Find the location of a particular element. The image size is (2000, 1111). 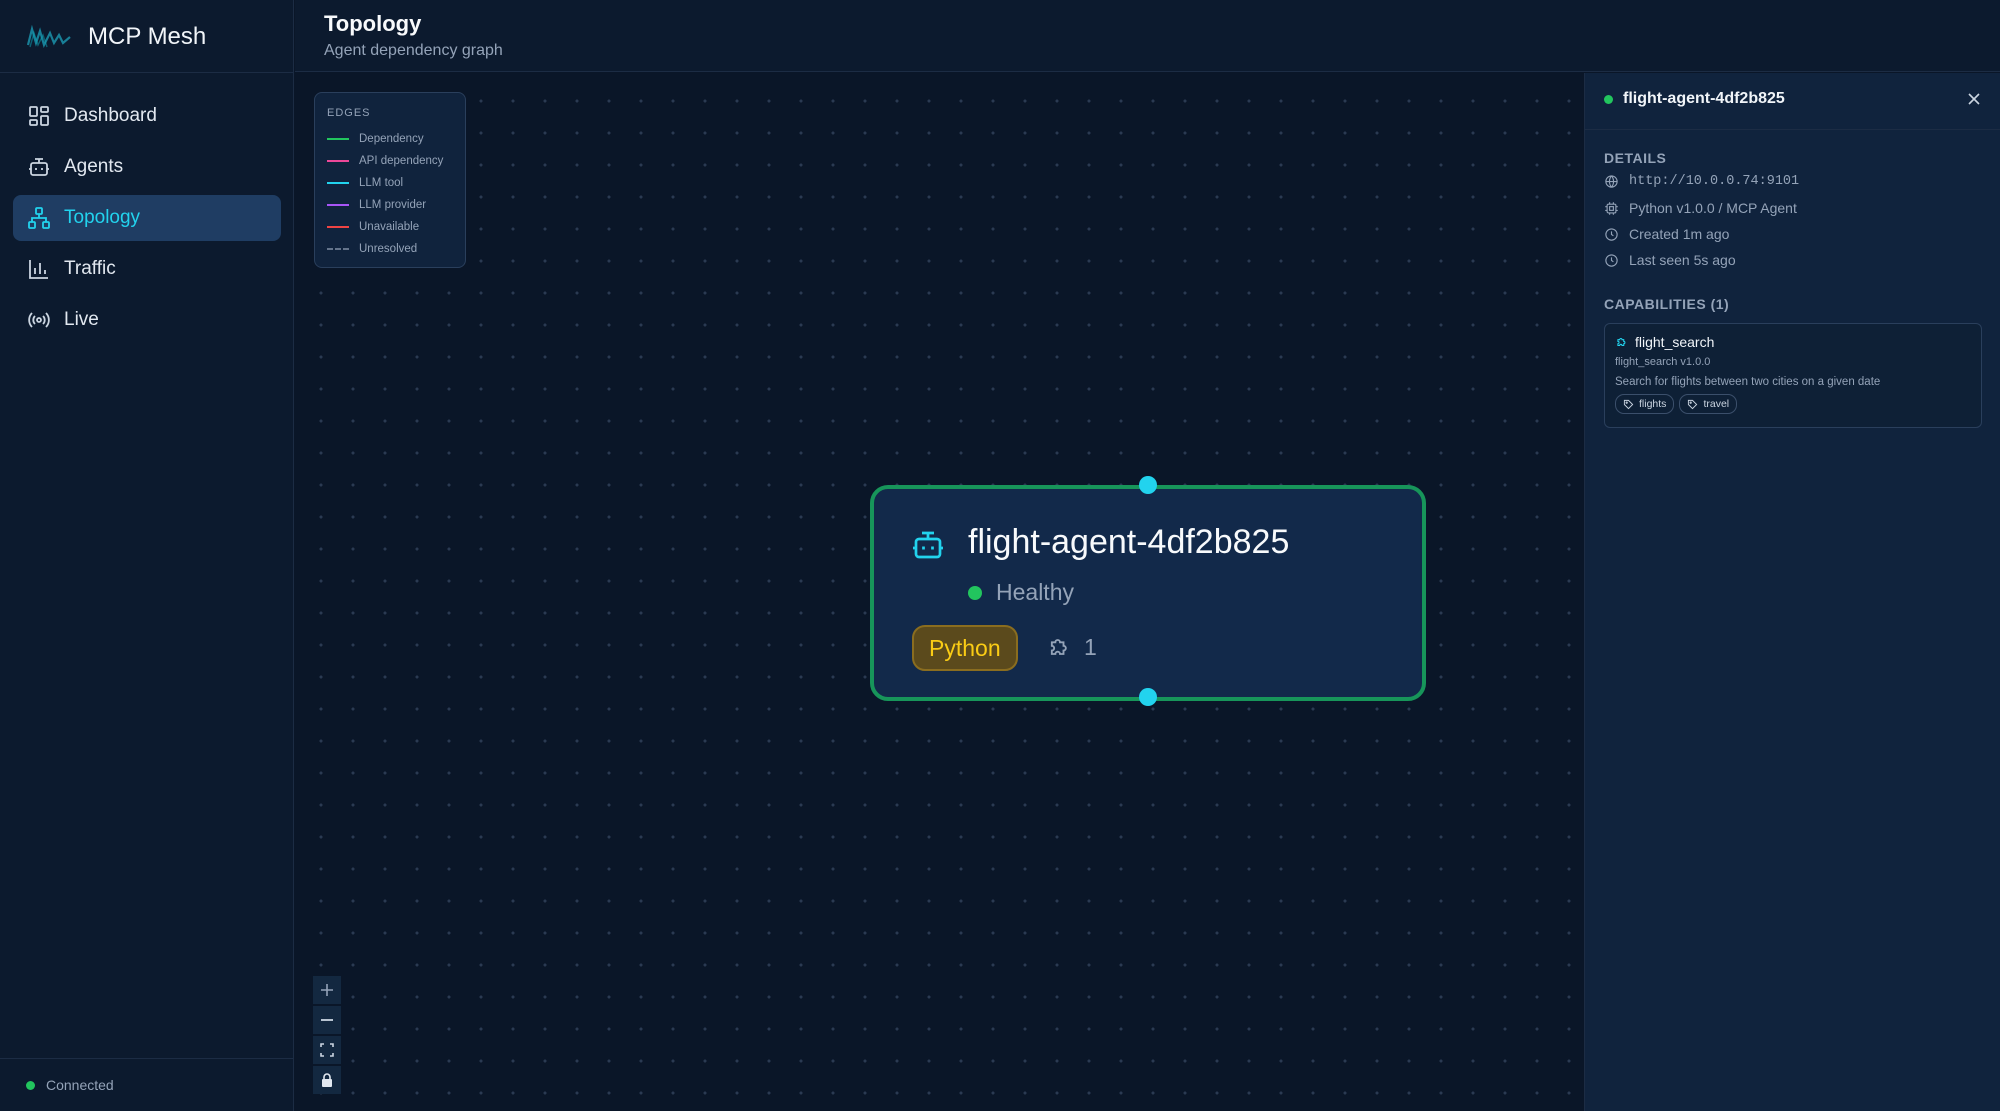

sidebar-item-label: Traffic is located at coordinates (90, 268).